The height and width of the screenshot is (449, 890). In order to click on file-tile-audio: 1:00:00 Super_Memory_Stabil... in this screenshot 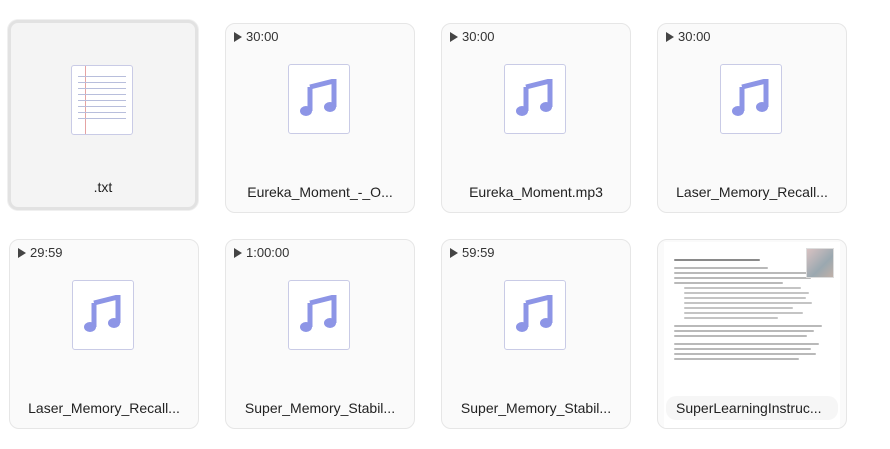, I will do `click(320, 334)`.